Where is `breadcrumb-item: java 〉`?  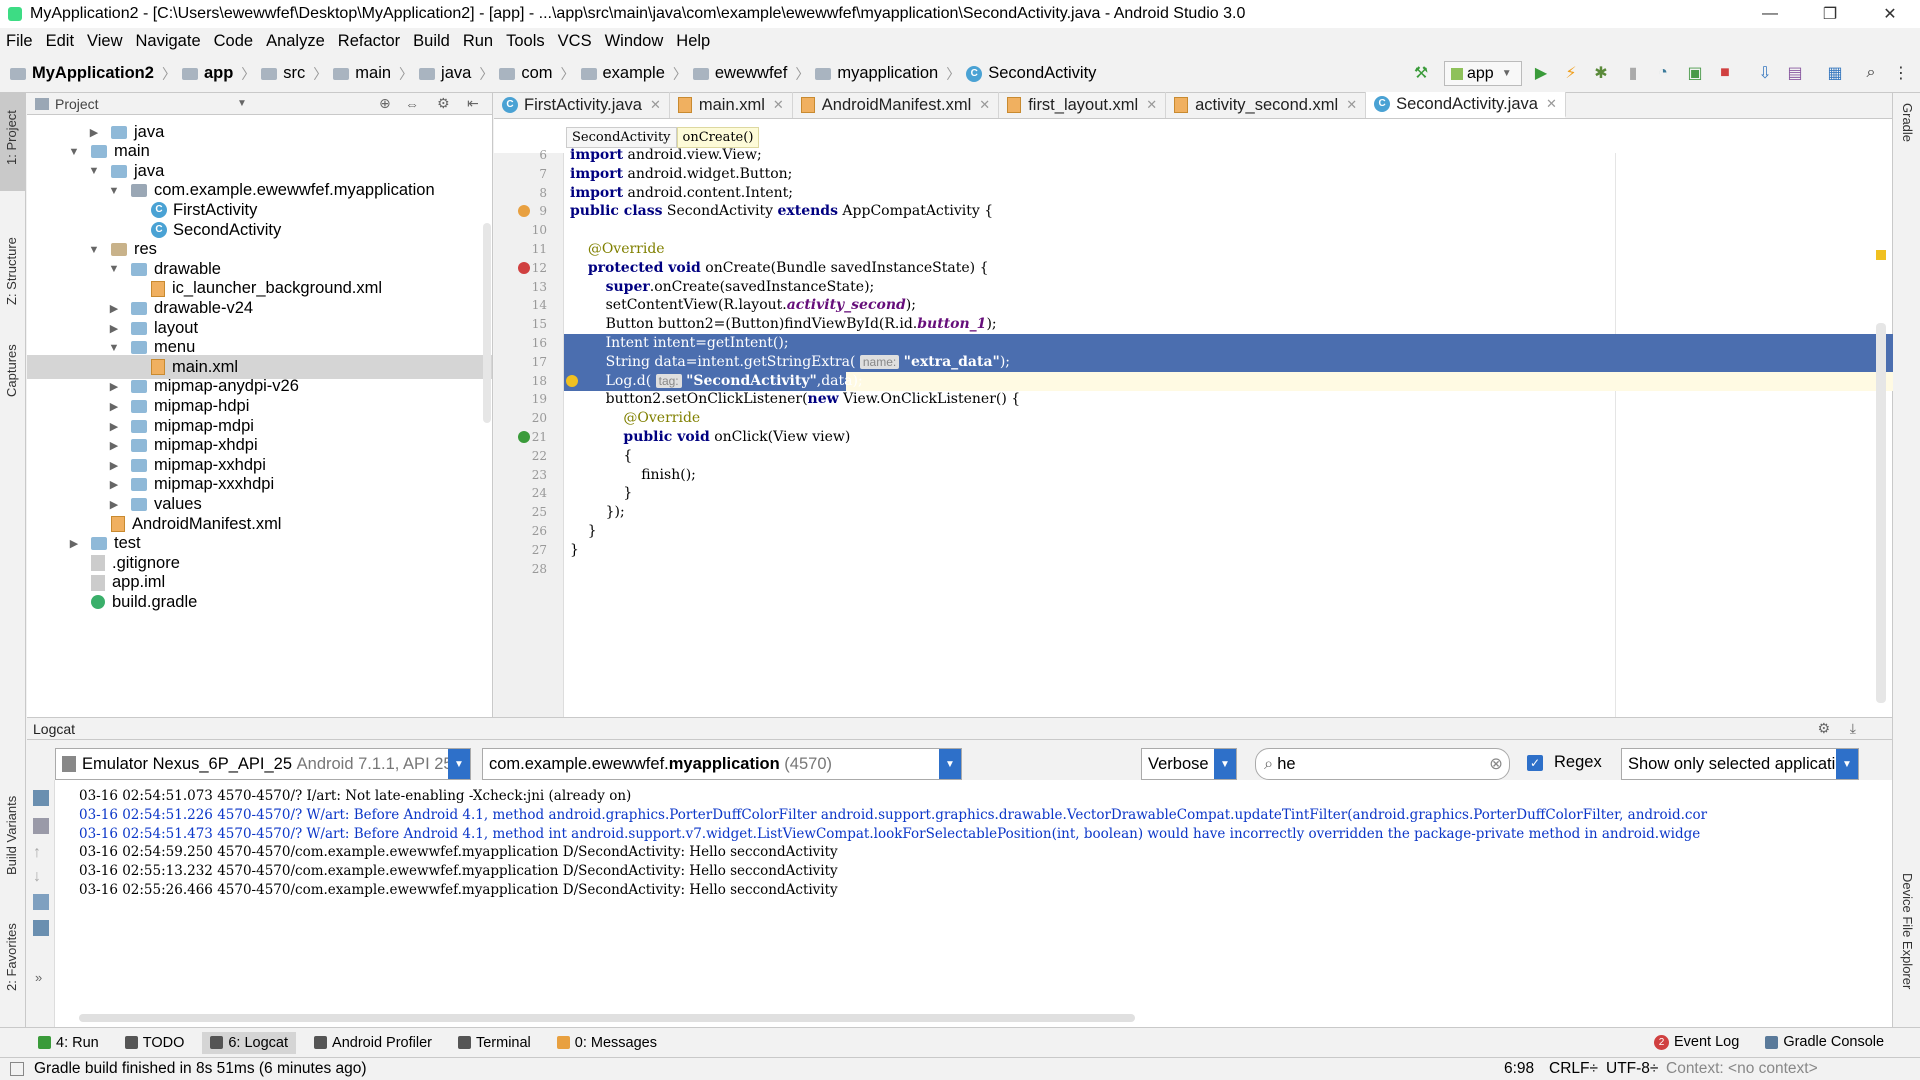
breadcrumb-item: java 〉 is located at coordinates (456, 74).